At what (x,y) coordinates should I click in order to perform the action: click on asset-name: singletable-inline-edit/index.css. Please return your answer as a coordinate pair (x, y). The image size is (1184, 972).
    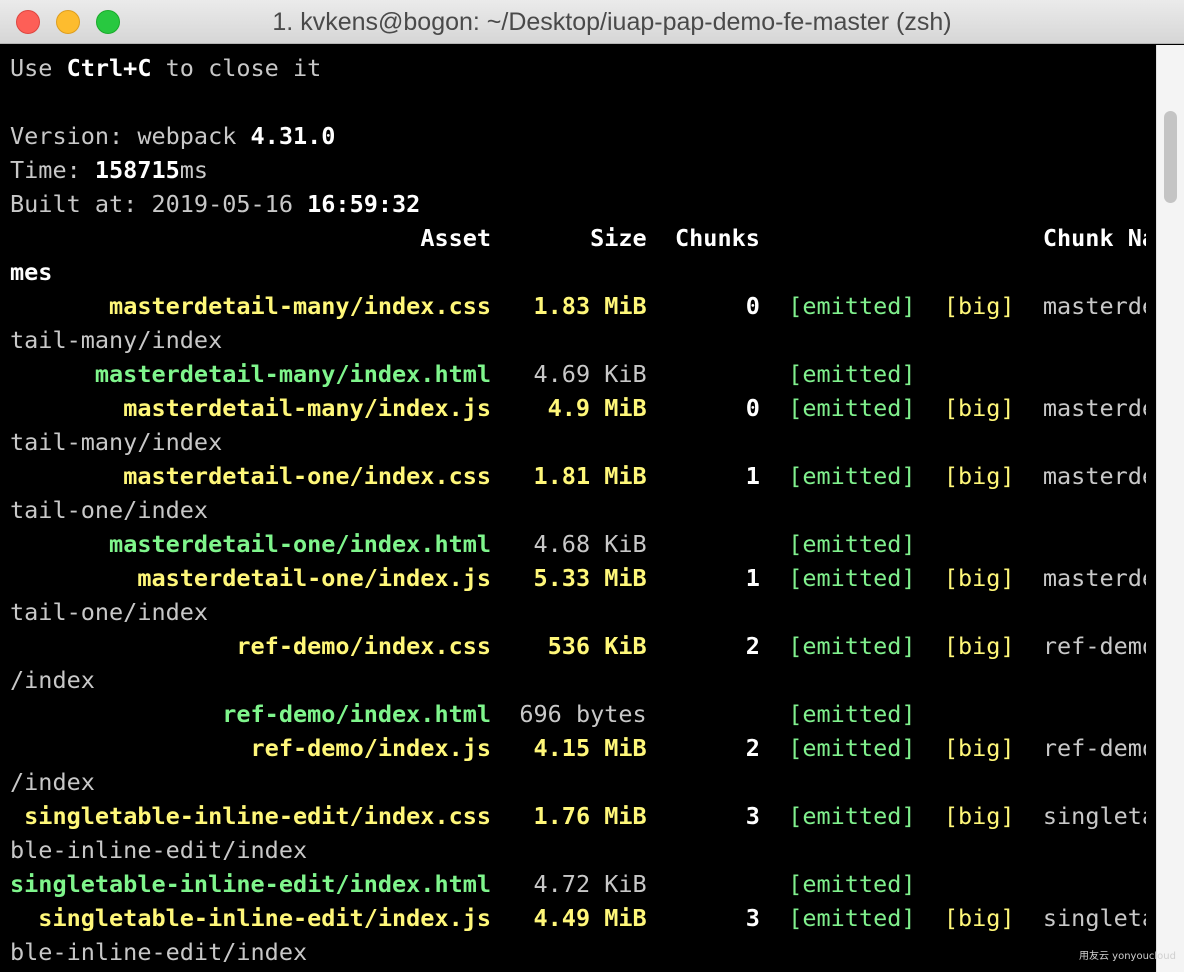
    Looking at the image, I should click on (258, 816).